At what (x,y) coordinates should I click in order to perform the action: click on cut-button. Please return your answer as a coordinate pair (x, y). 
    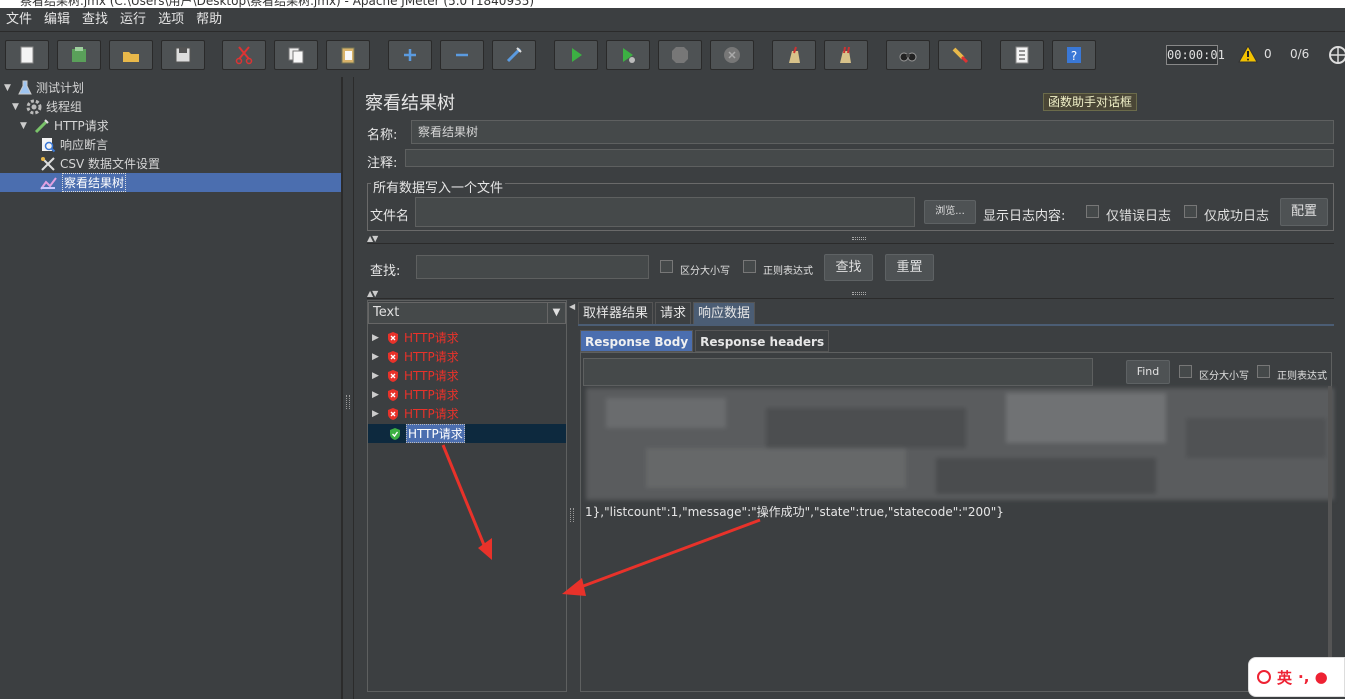
    Looking at the image, I should click on (244, 55).